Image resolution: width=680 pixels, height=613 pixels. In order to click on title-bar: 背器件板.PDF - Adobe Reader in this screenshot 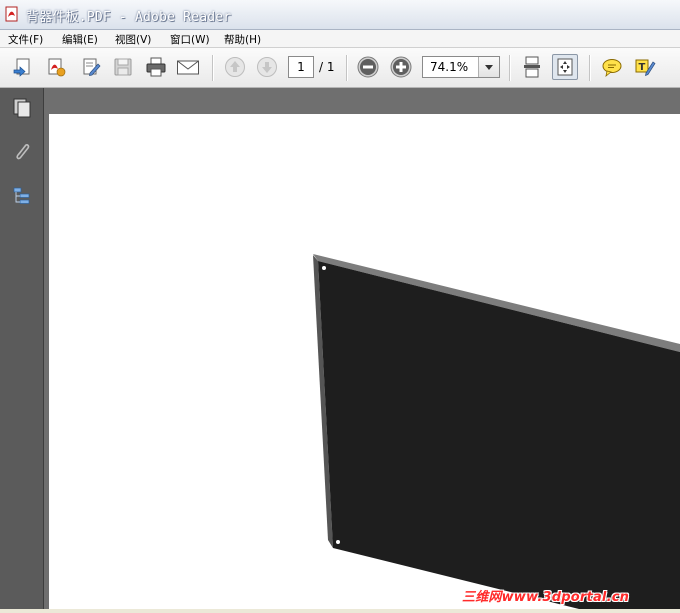, I will do `click(340, 15)`.